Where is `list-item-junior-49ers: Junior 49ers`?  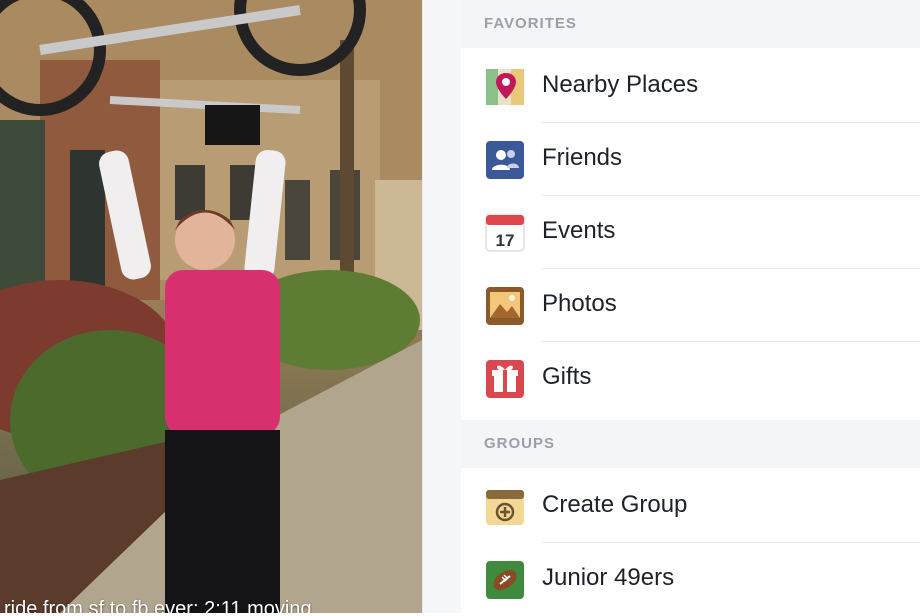
list-item-junior-49ers: Junior 49ers is located at coordinates (690, 579).